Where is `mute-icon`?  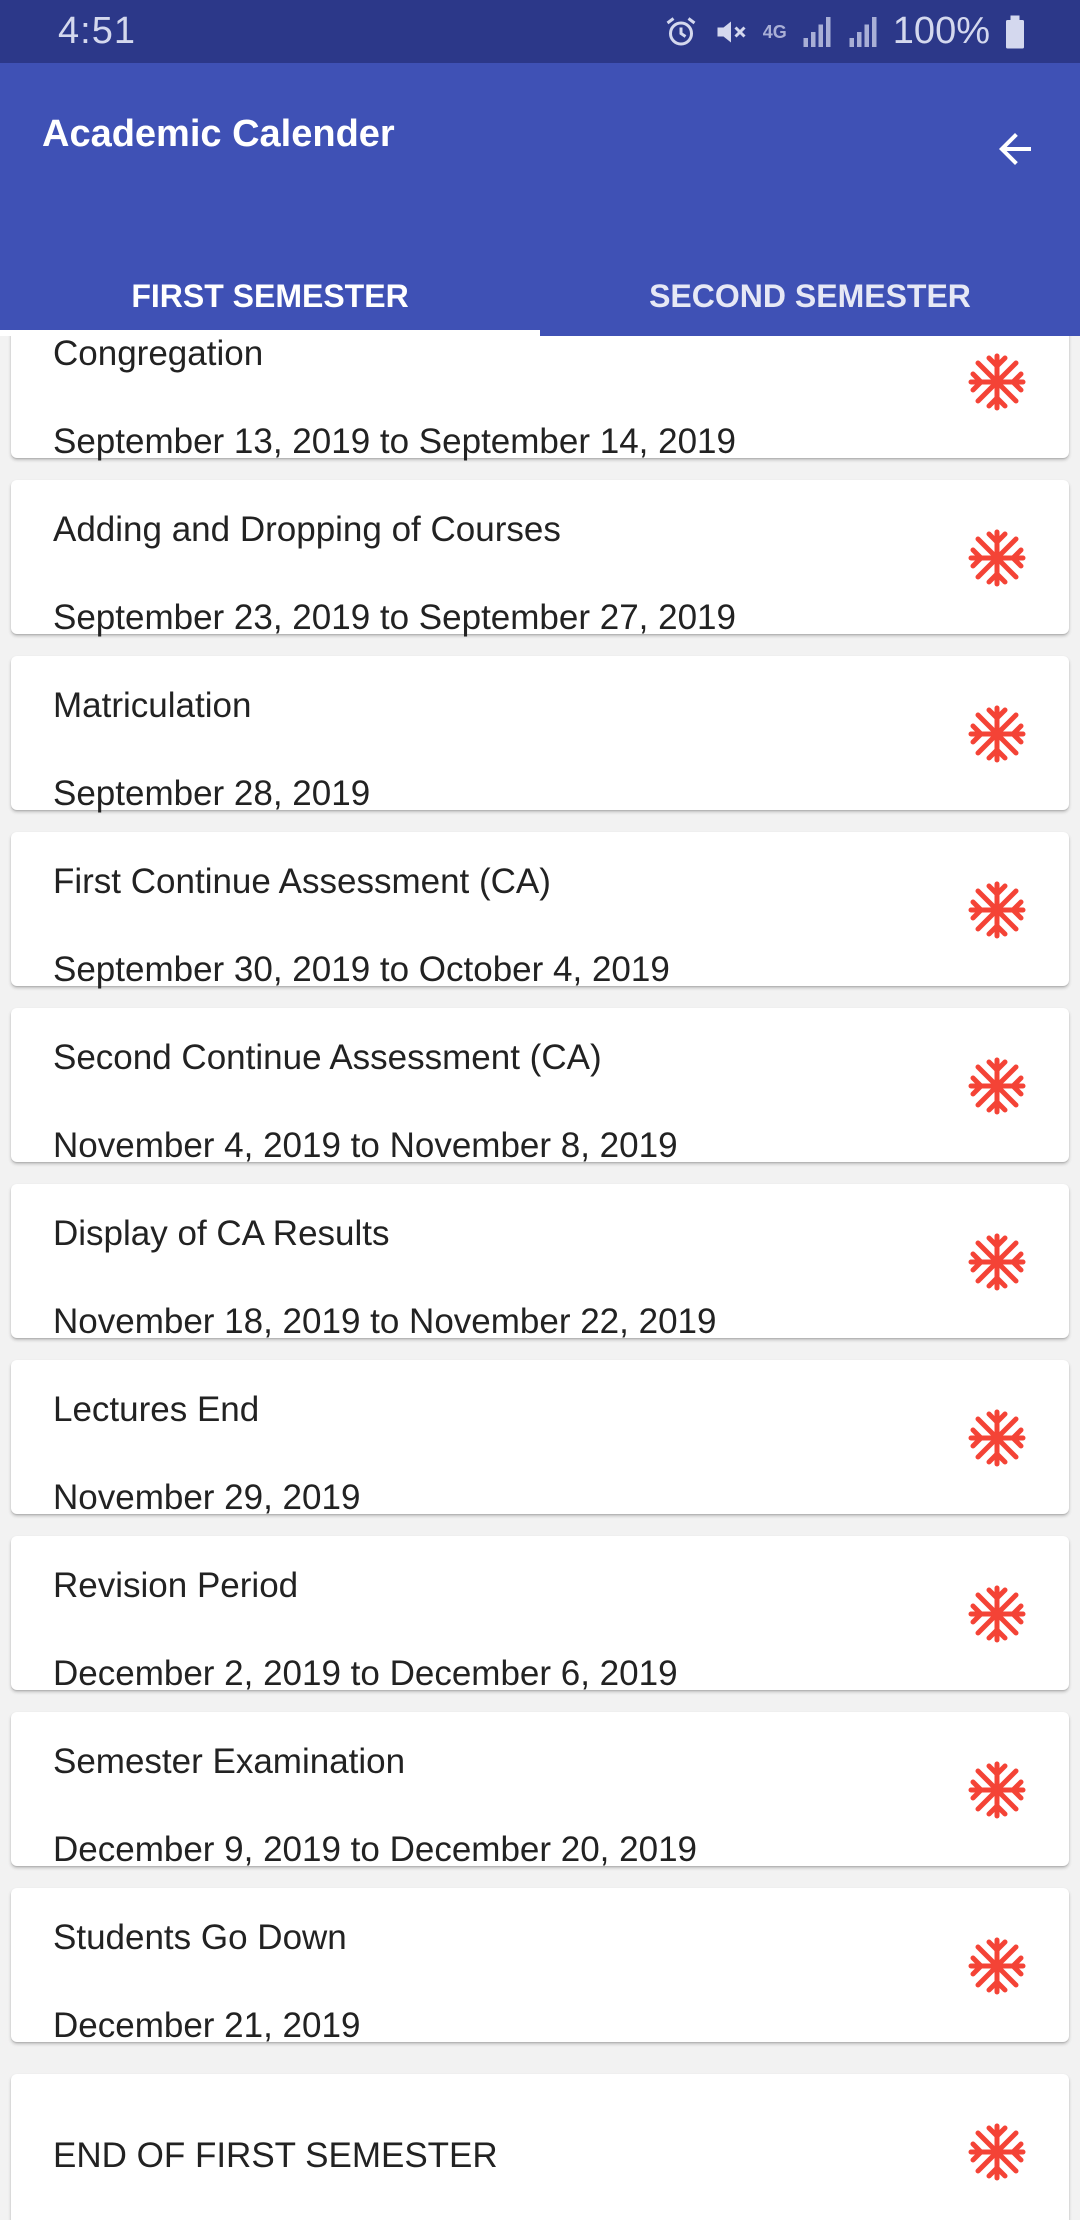
mute-icon is located at coordinates (731, 32).